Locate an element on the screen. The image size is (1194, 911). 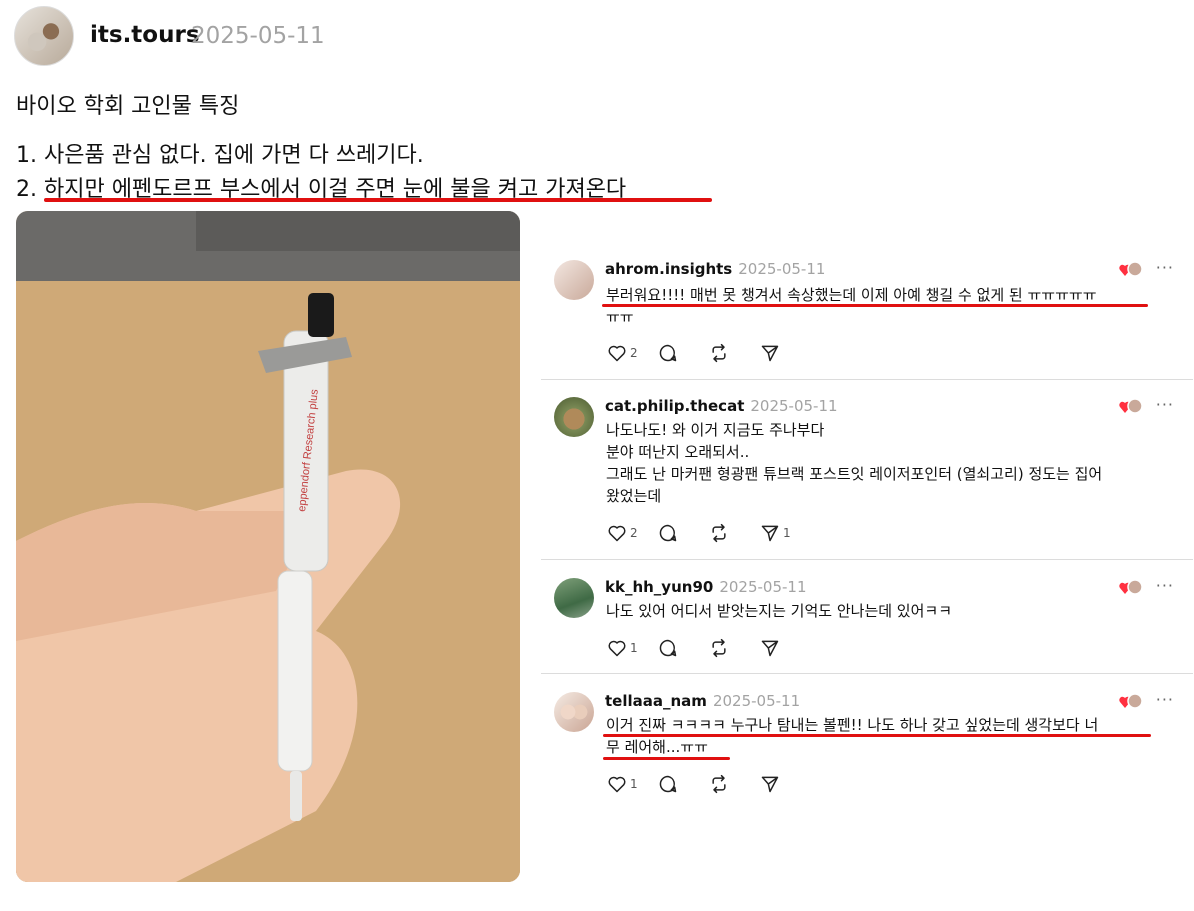
post-line-1: 1. 사은품 관심 없다. 집에 가면 다 쓰레기다. is located at coordinates (220, 155).